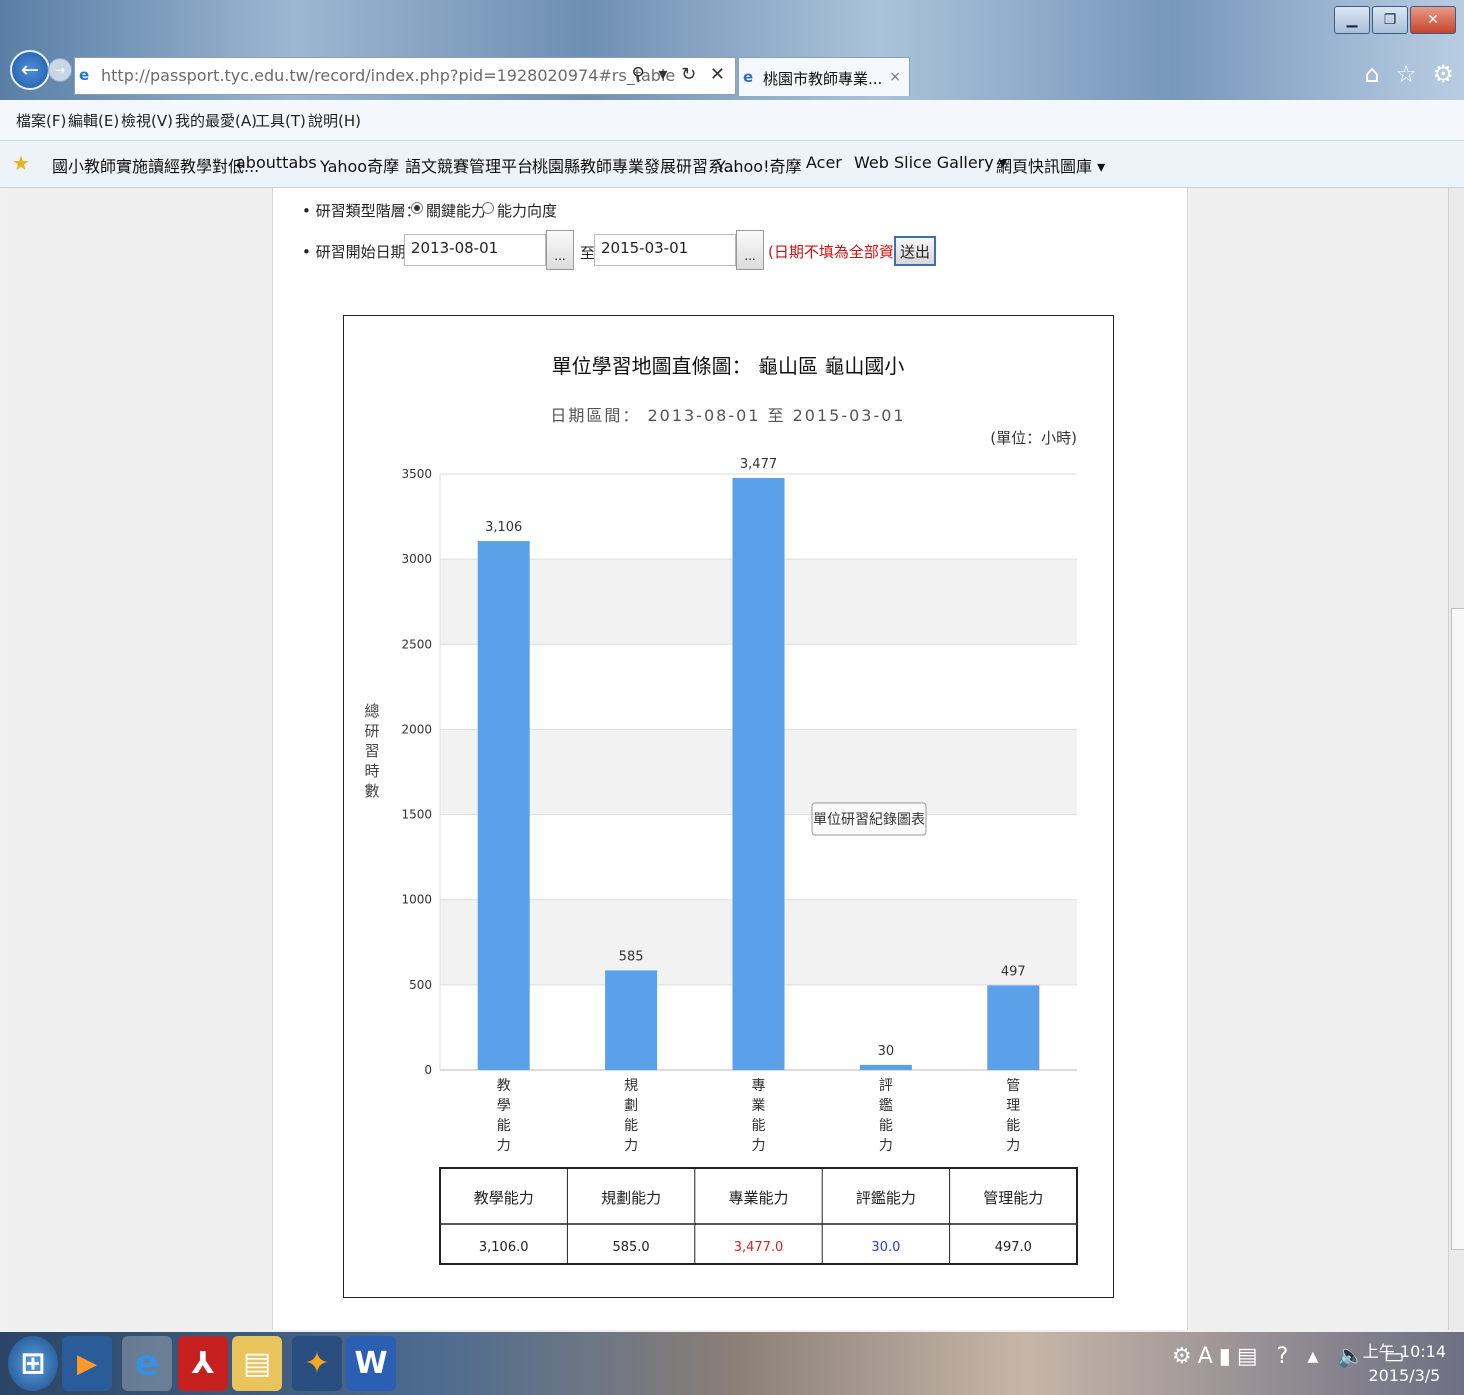 This screenshot has height=1395, width=1464. I want to click on menu-item-5: 說明(H), so click(334, 120).